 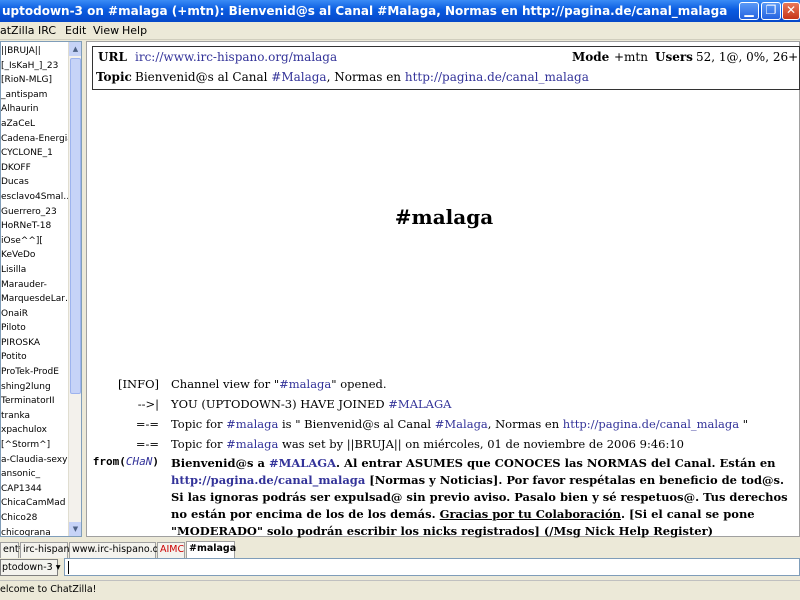 What do you see at coordinates (771, 11) in the screenshot?
I see `maximize-button: ❐` at bounding box center [771, 11].